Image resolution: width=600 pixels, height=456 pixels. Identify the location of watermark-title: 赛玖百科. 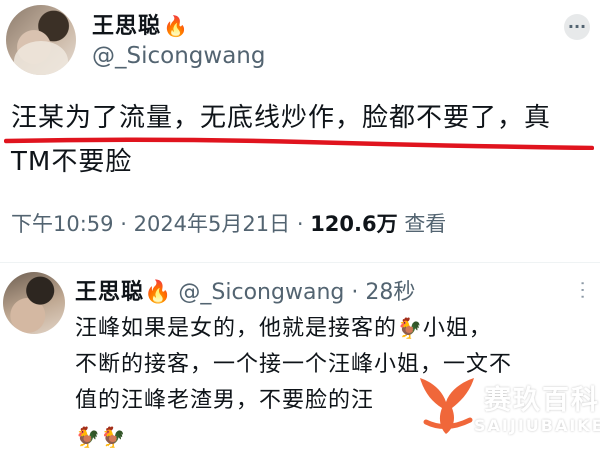
(542, 400).